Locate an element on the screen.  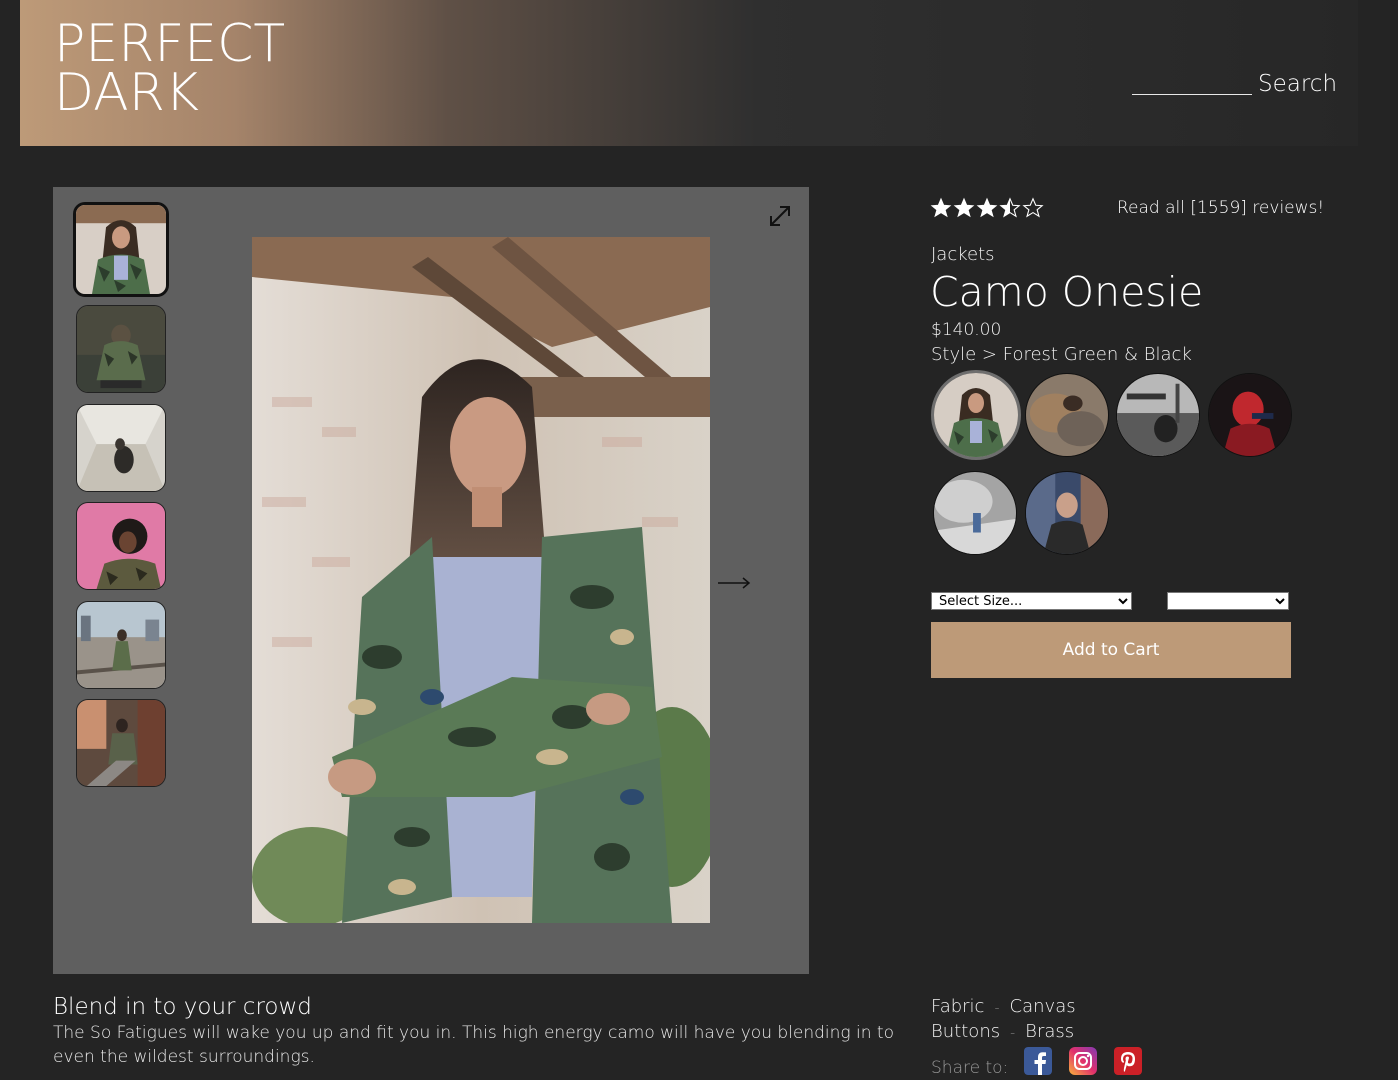
thumbnail-list is located at coordinates (121, 500).